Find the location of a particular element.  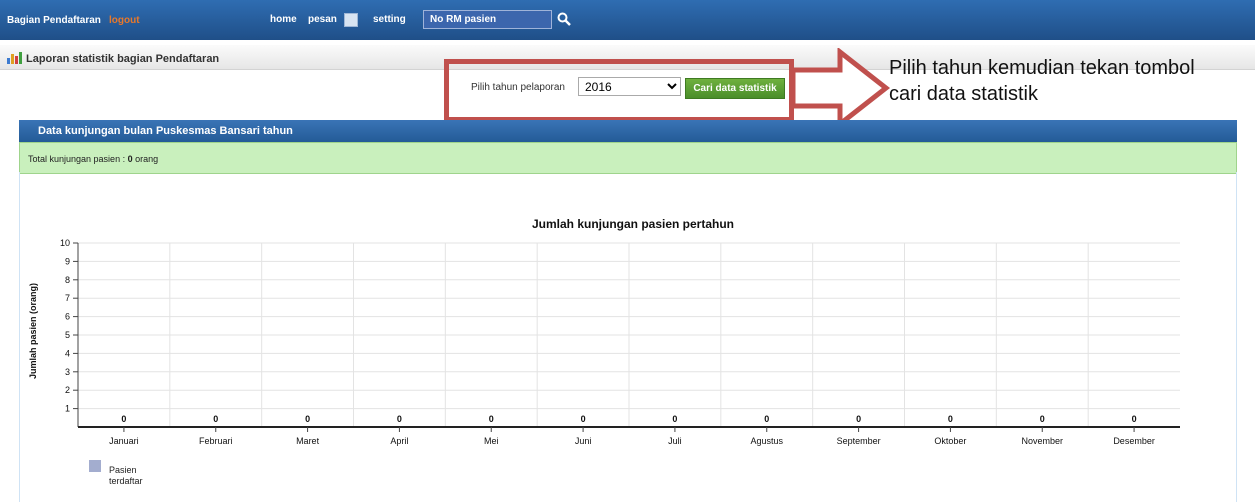

x-tick-label: Juli is located at coordinates (675, 441).